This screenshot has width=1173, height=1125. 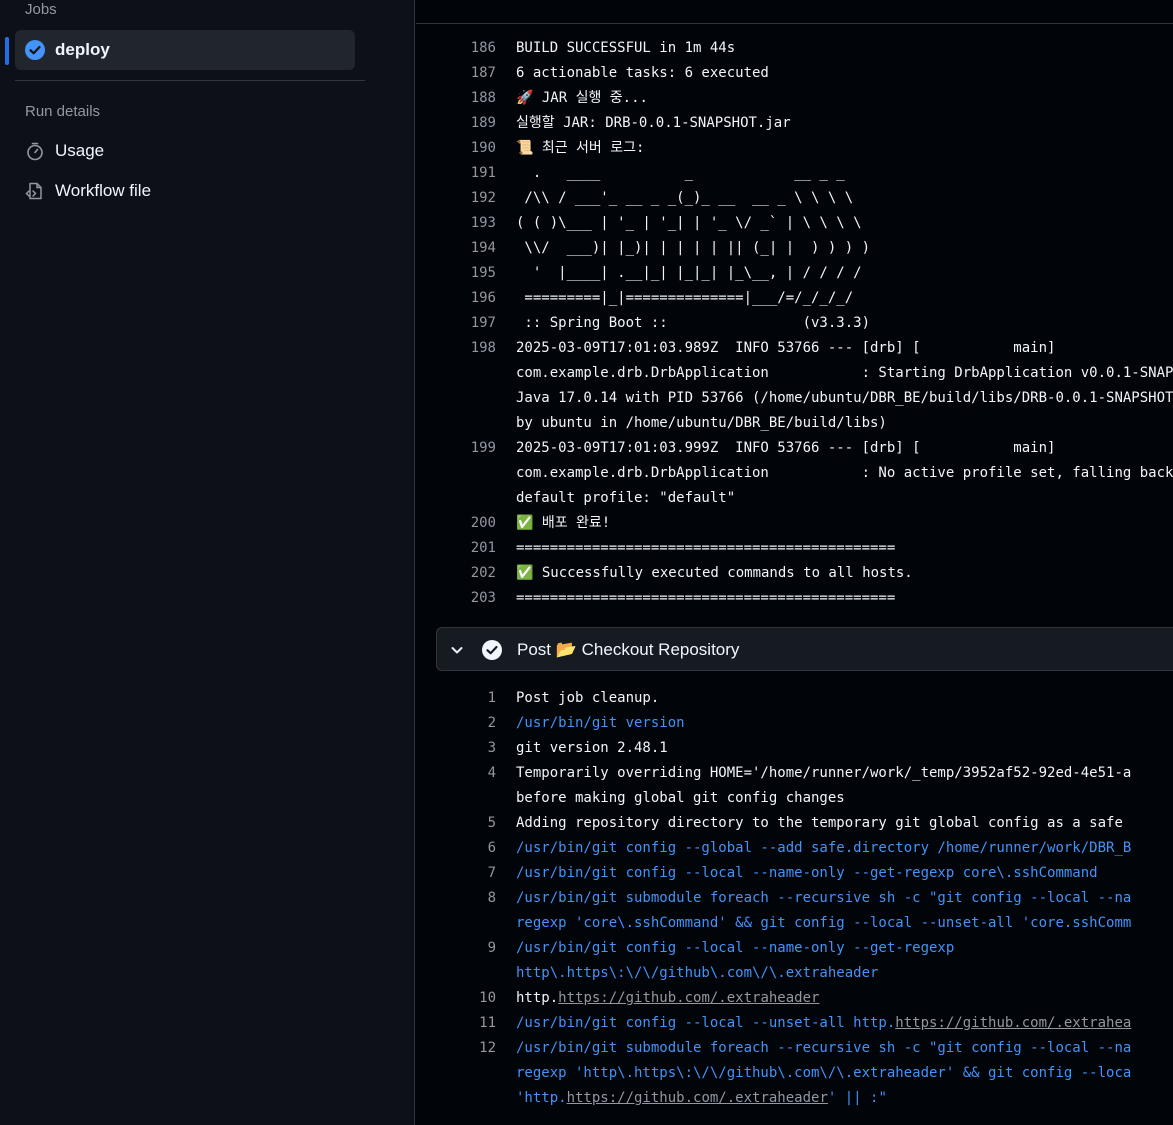 I want to click on sidebar-link-label: Workflow file, so click(x=103, y=190).